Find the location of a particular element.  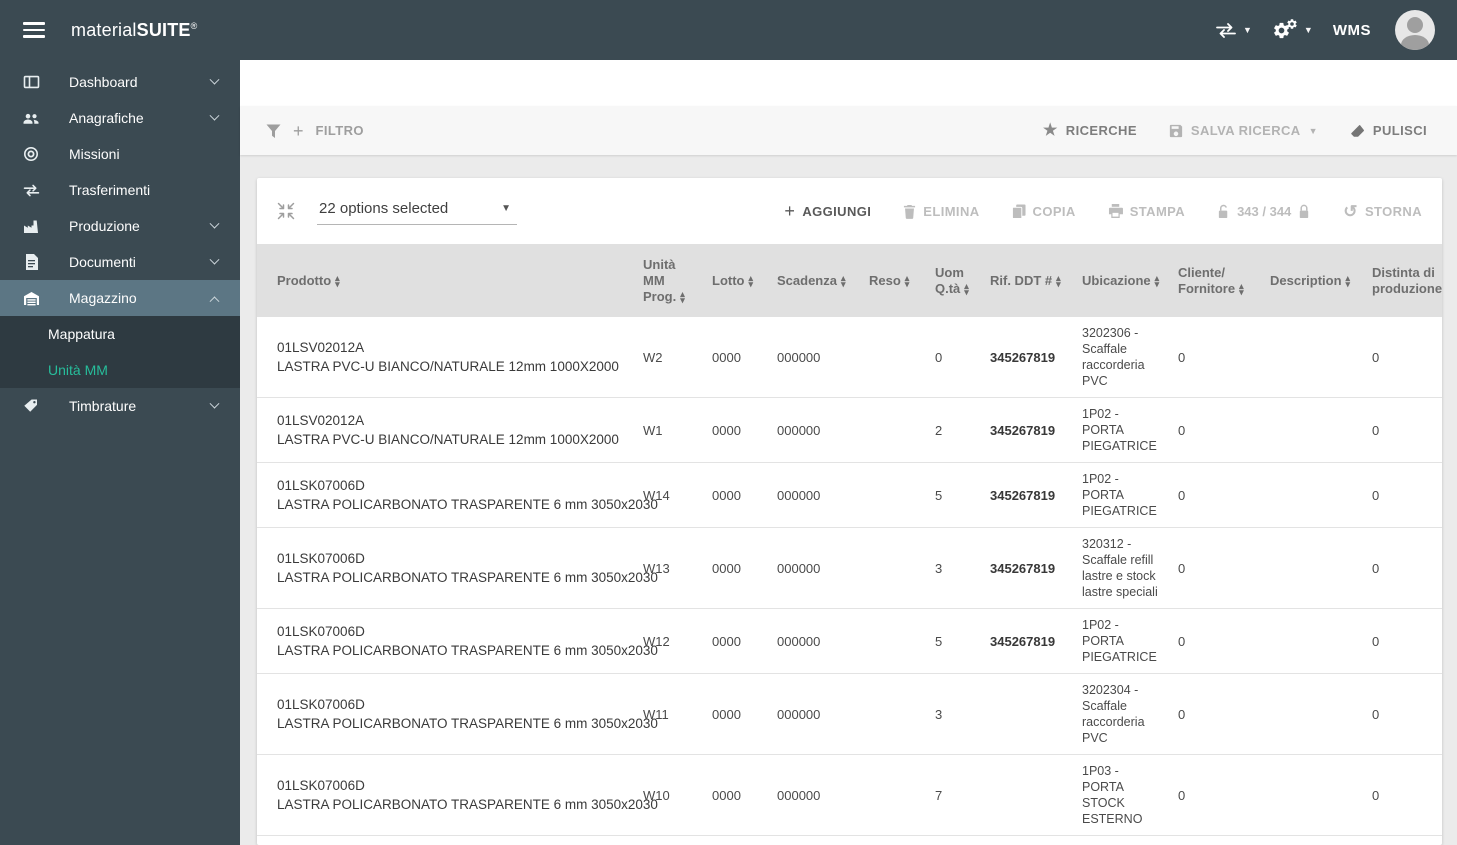

stampa-button: STAMPA is located at coordinates (1146, 211).